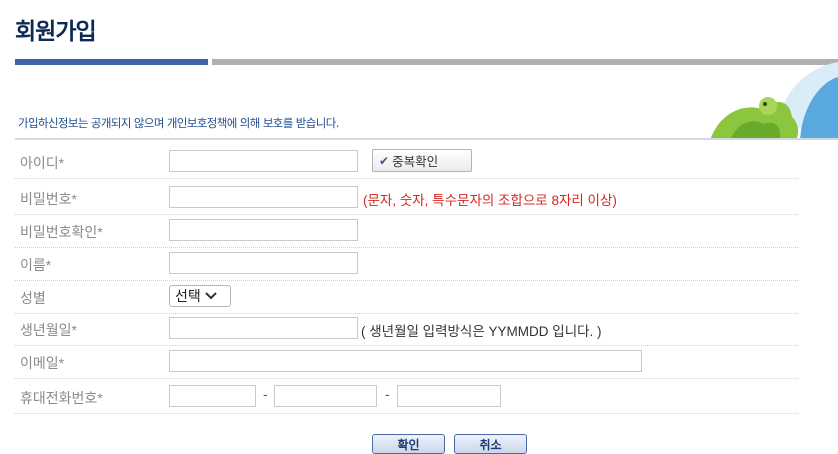 Image resolution: width=838 pixels, height=454 pixels. I want to click on gender-row: 성별 선택, so click(406, 298).